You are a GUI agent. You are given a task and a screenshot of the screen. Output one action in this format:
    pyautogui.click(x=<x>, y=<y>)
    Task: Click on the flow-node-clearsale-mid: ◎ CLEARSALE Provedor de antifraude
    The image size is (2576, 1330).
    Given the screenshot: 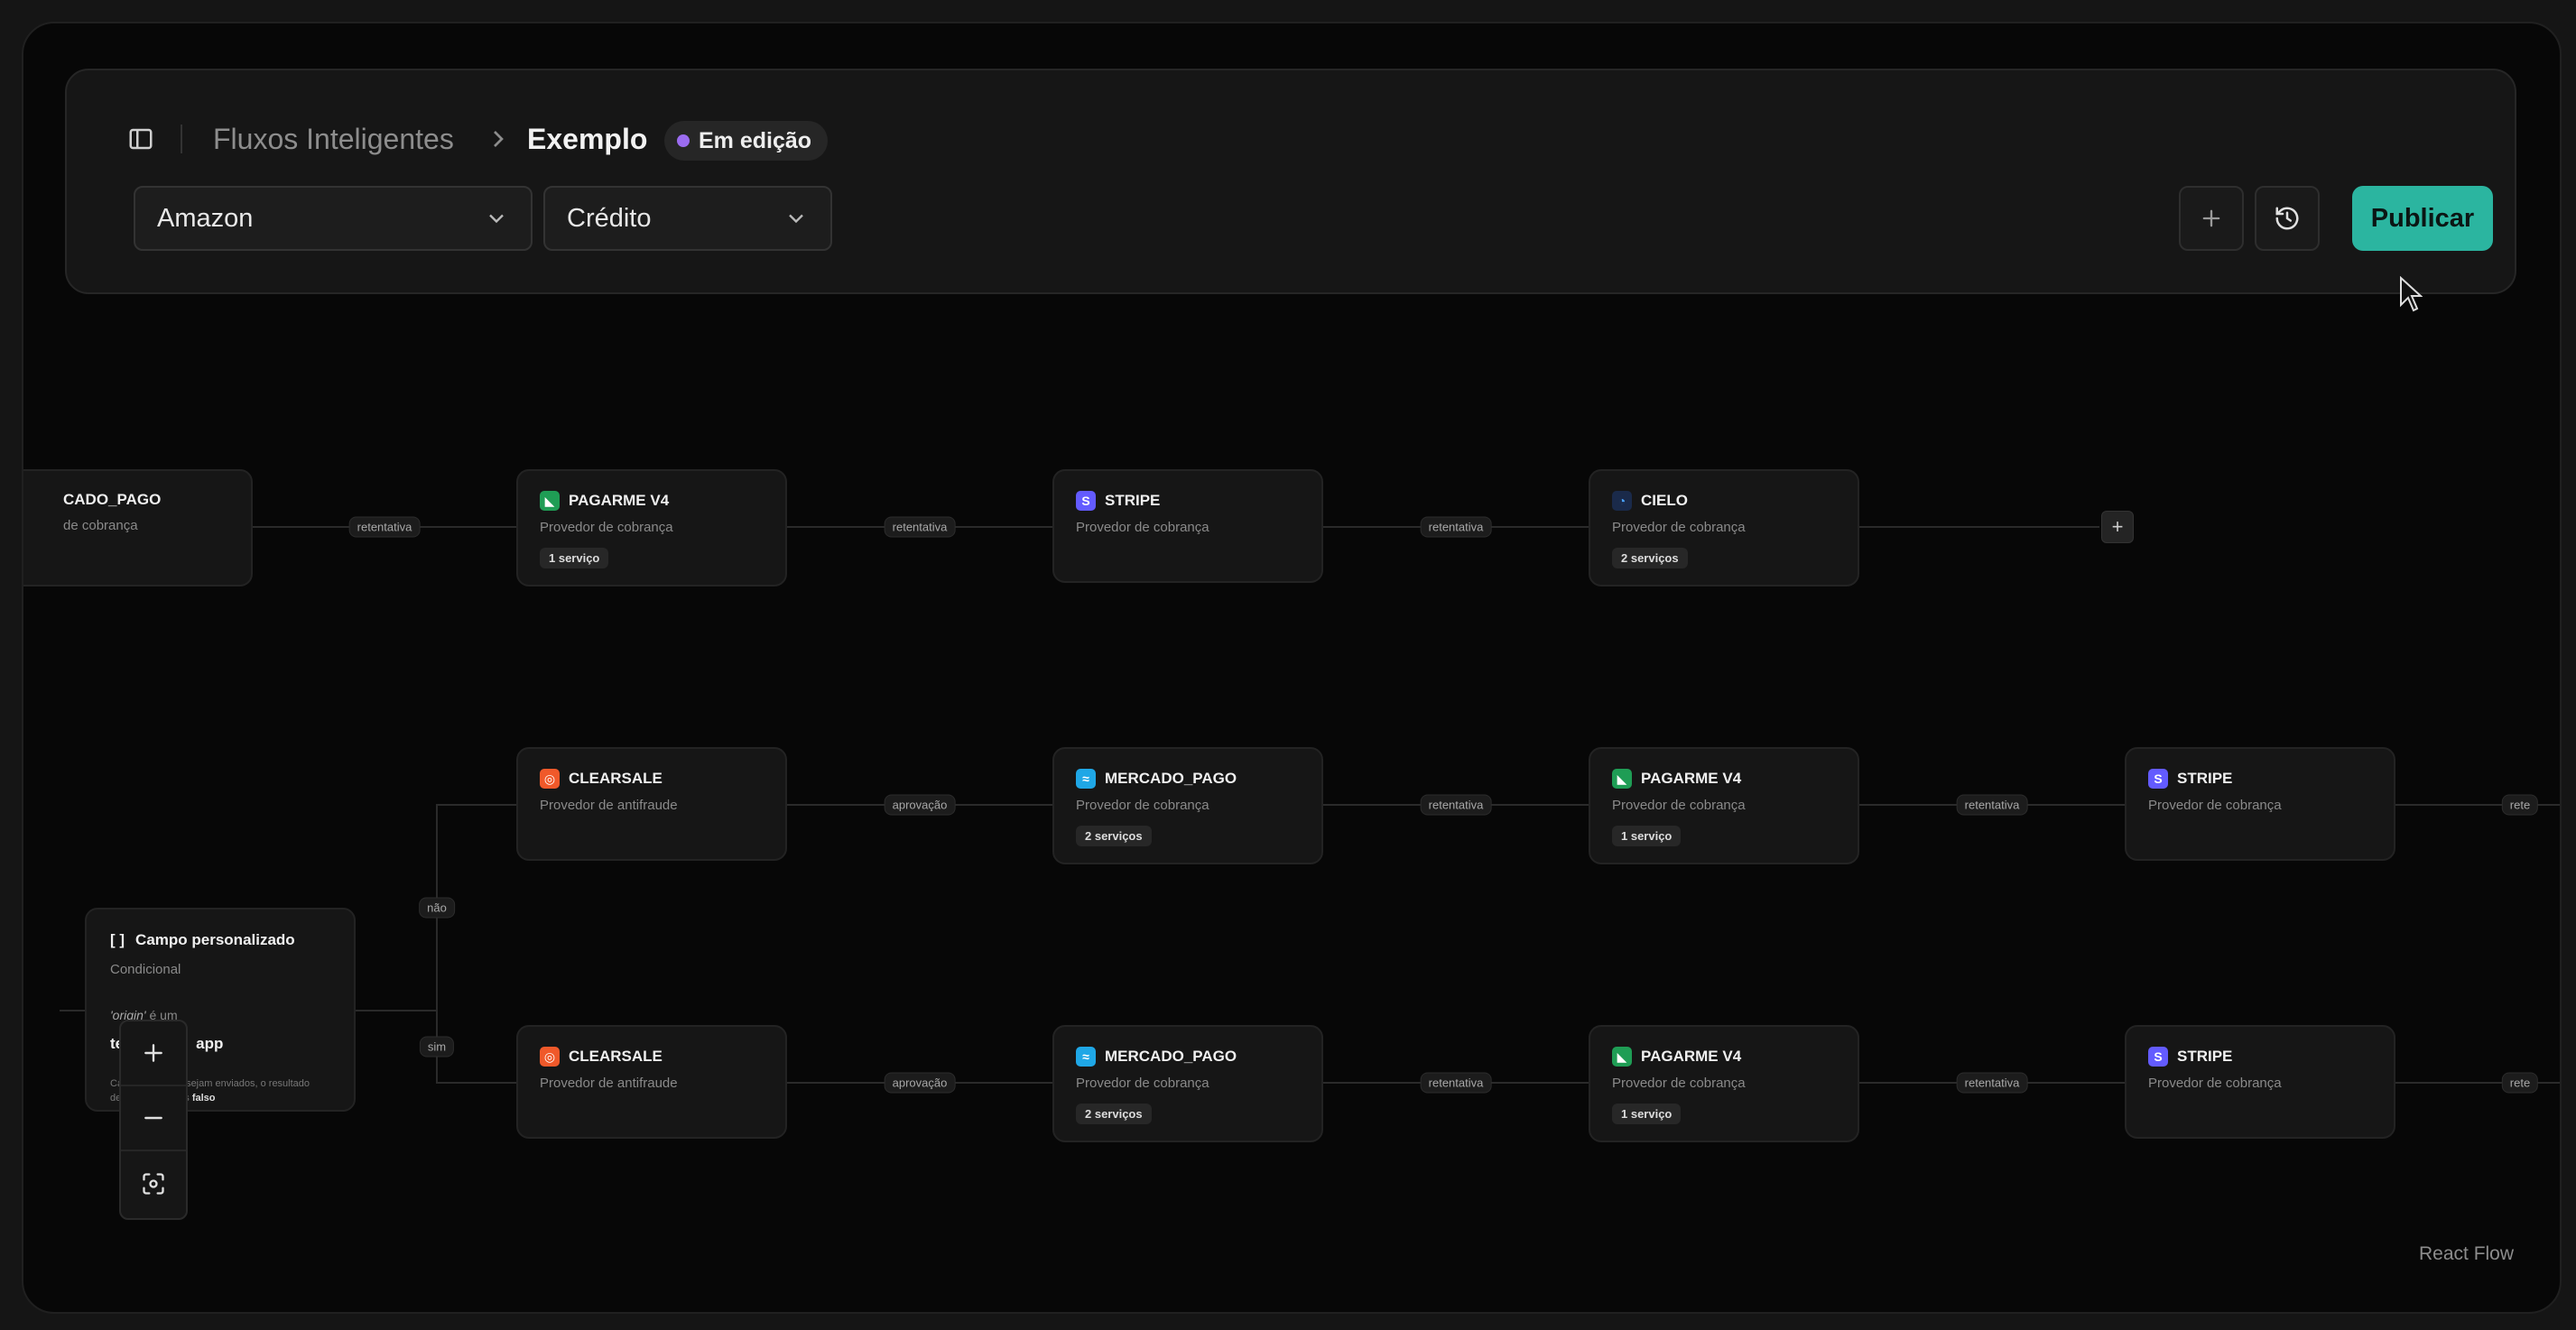 What is the action you would take?
    pyautogui.click(x=651, y=804)
    